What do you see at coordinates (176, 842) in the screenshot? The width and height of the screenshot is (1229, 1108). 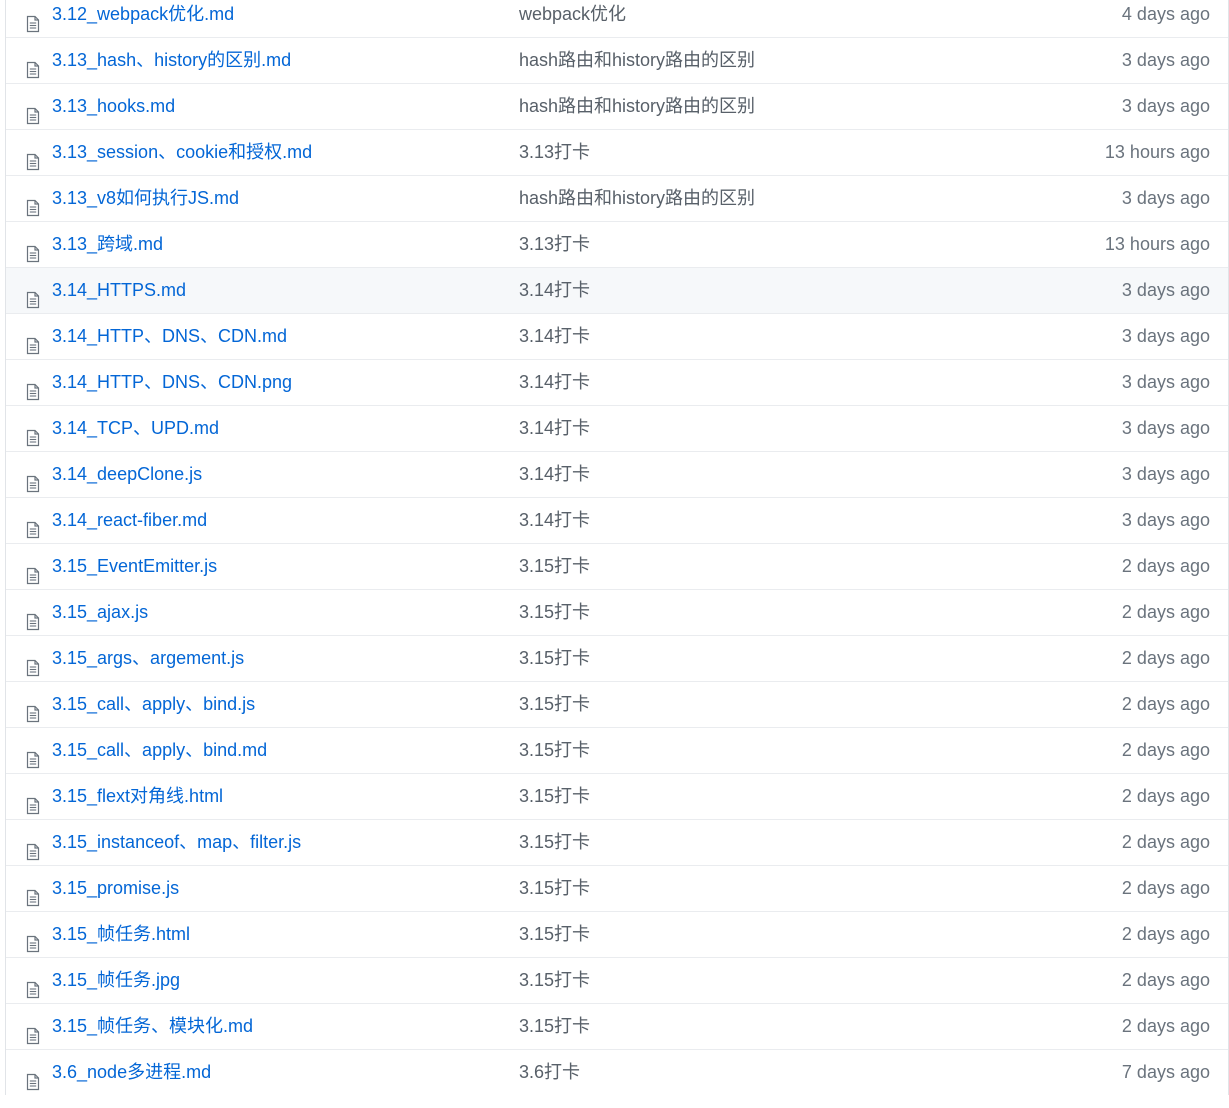 I see `file-name-link: 3.15_instanceof、map、filter.js` at bounding box center [176, 842].